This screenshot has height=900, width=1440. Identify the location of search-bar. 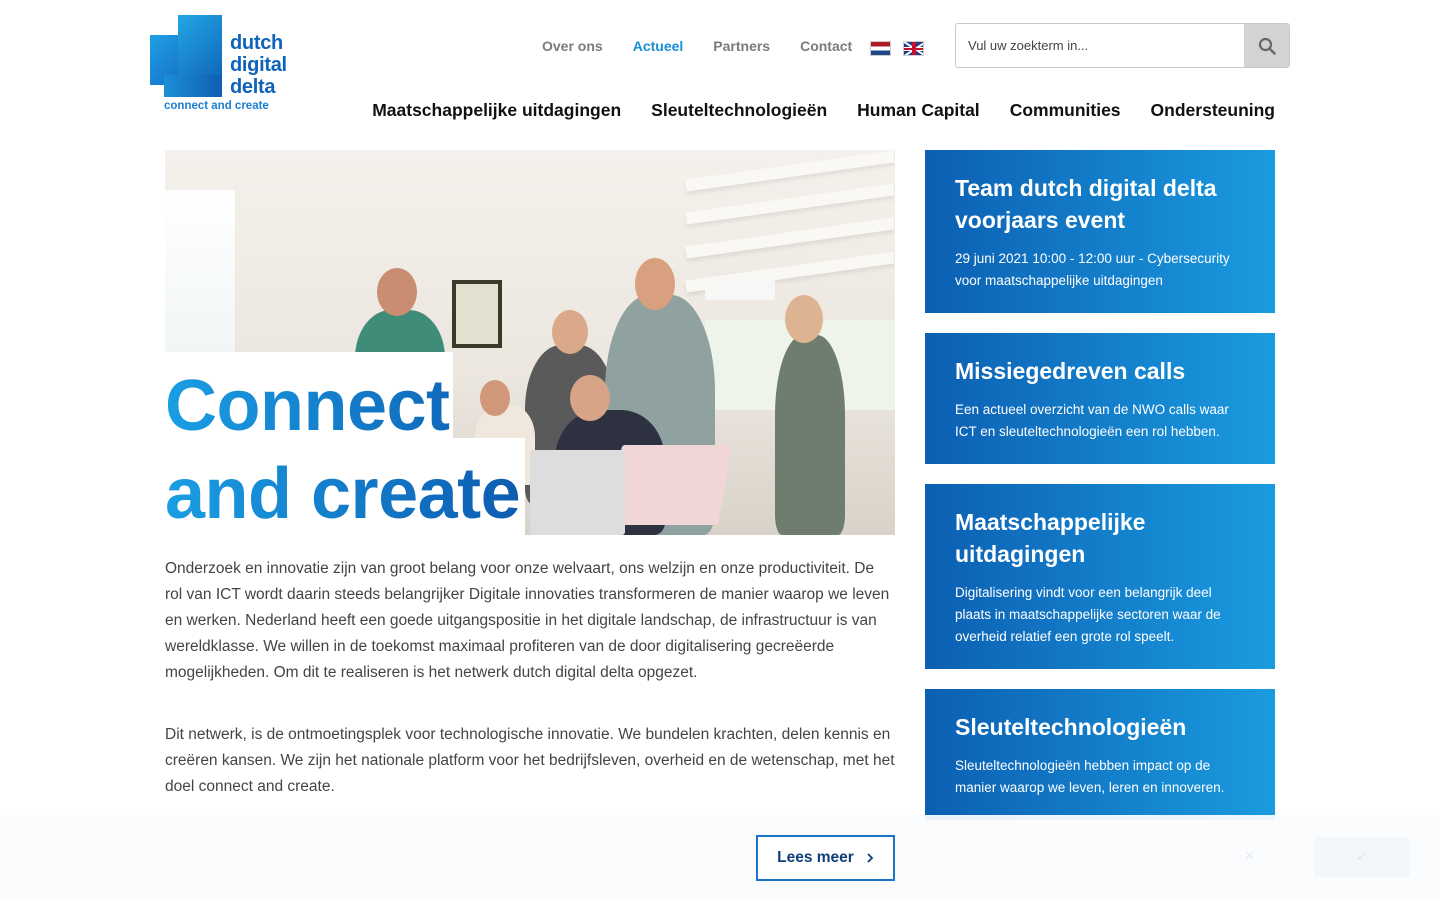
(1122, 45).